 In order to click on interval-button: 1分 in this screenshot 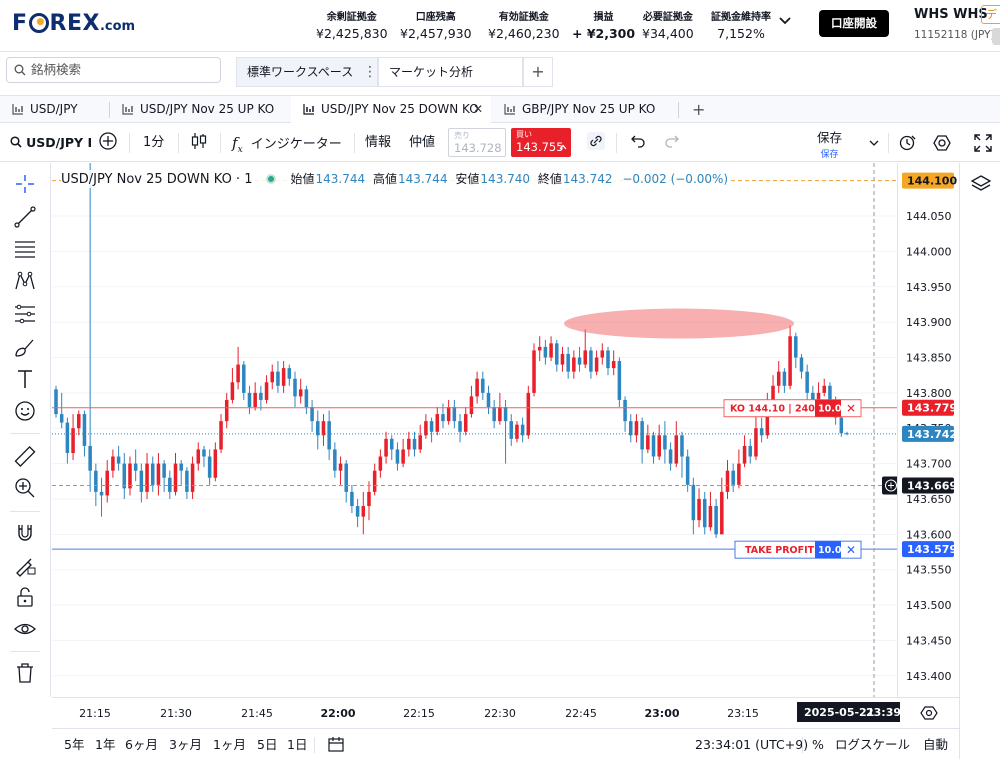, I will do `click(153, 143)`.